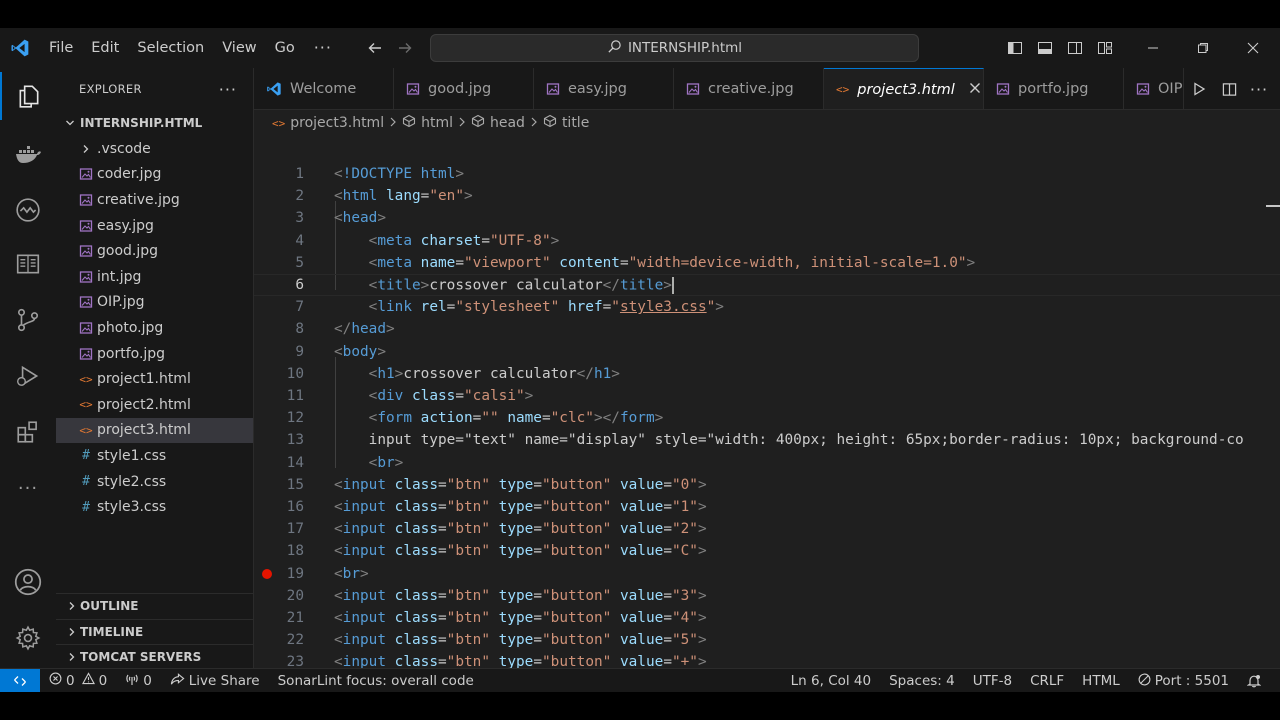  I want to click on code-line: 14 <br>, so click(767, 463).